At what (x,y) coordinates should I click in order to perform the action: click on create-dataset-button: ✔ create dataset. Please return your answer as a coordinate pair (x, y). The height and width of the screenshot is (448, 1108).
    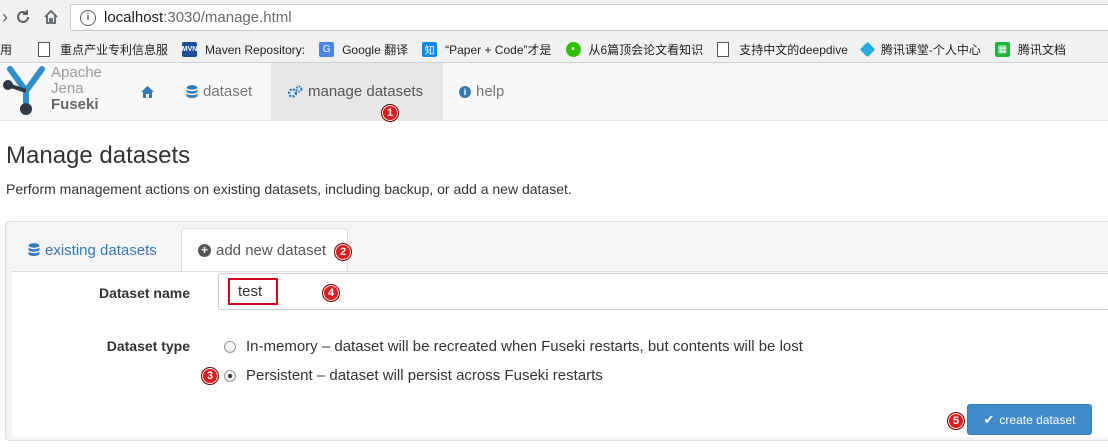
    Looking at the image, I should click on (1029, 419).